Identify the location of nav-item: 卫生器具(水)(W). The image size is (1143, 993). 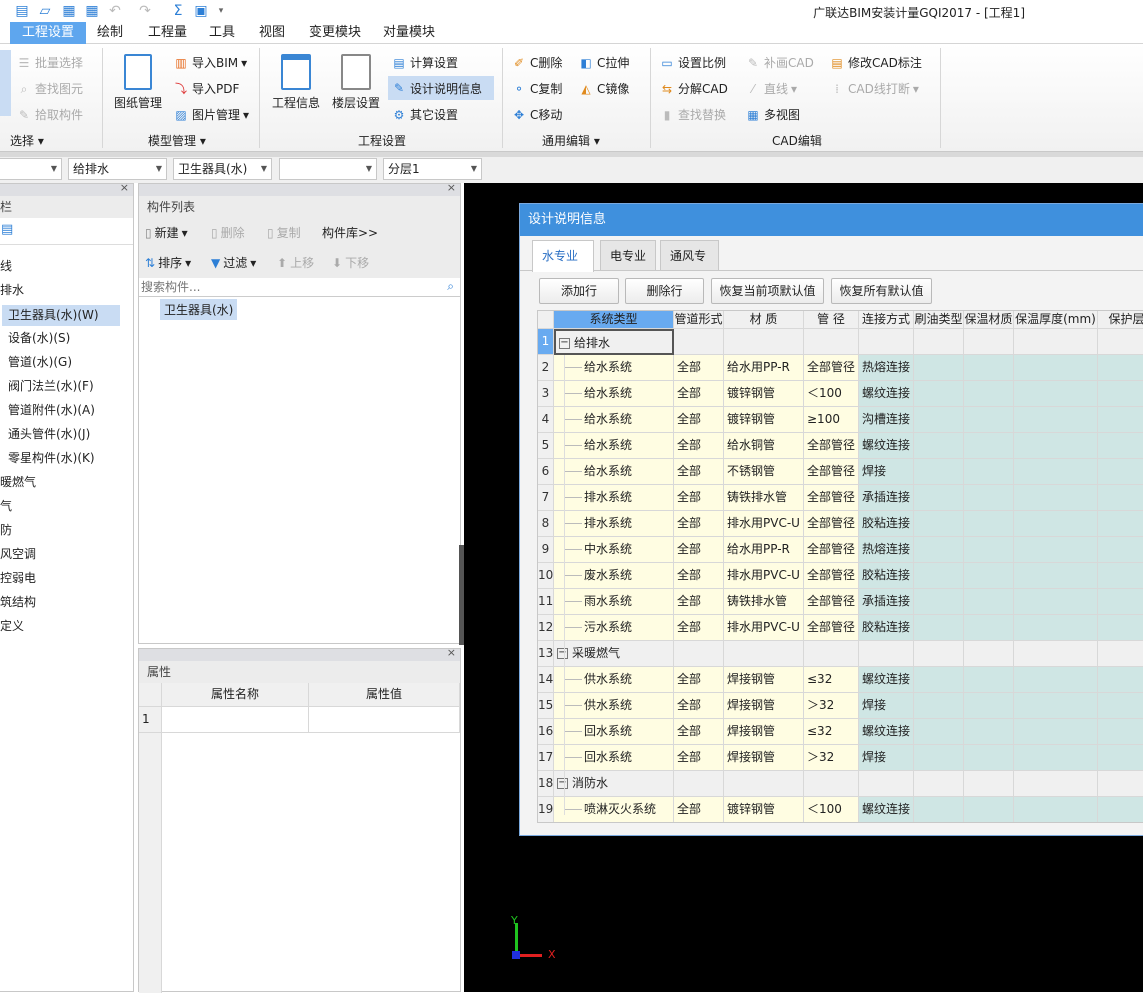
(61, 315).